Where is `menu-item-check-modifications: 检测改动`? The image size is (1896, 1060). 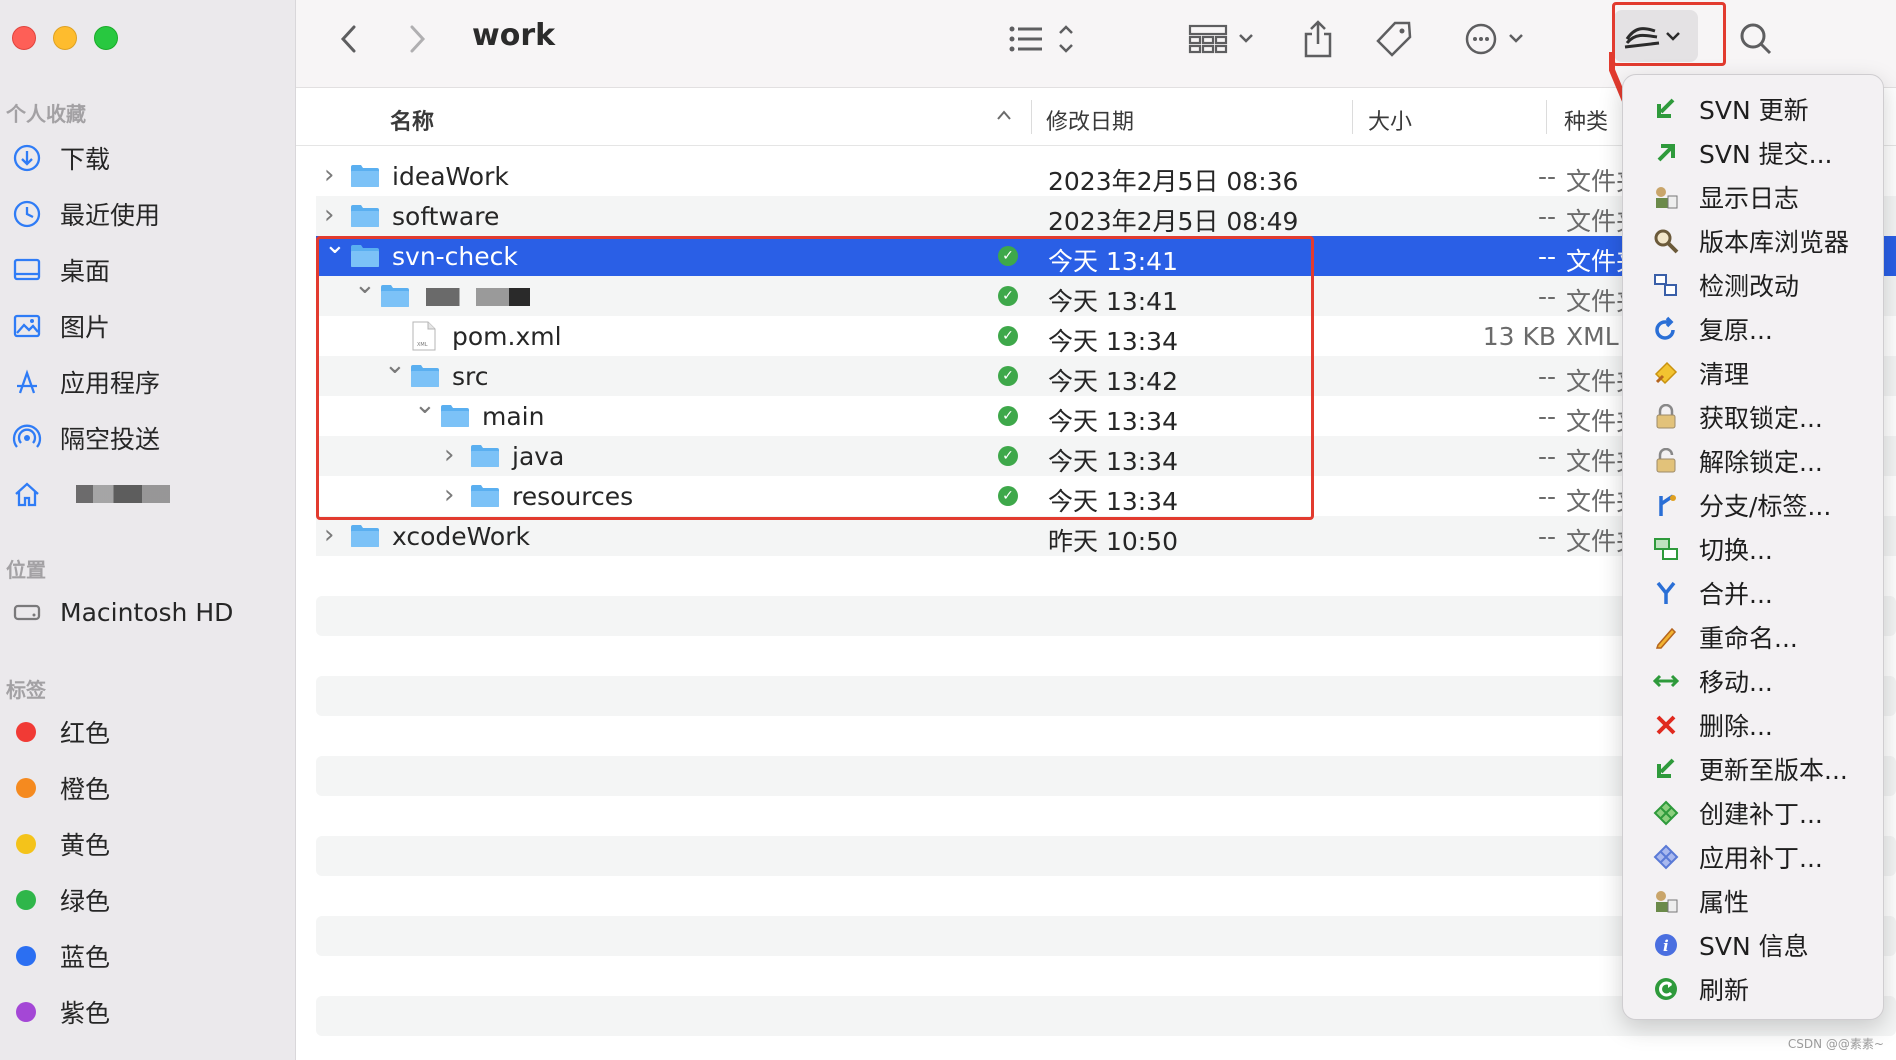 menu-item-check-modifications: 检测改动 is located at coordinates (1754, 285).